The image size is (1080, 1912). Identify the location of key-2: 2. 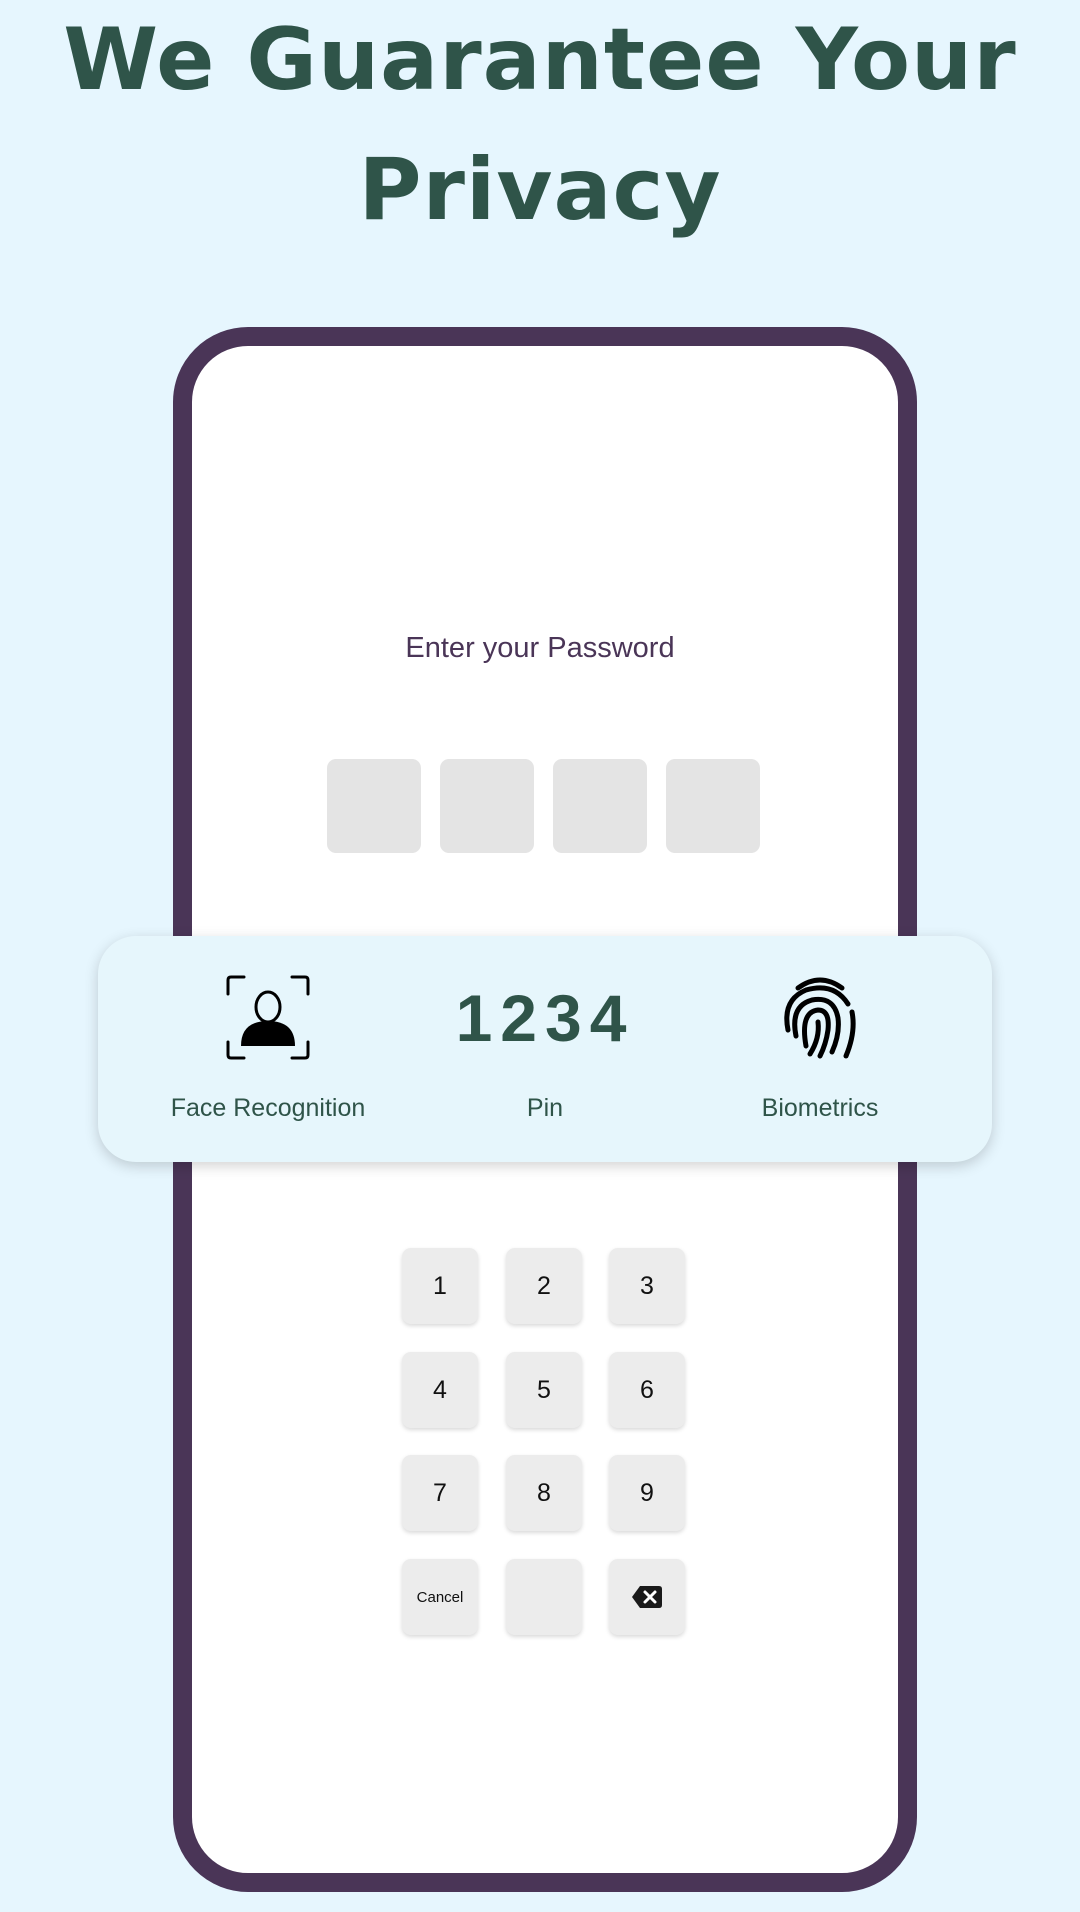
(544, 1286).